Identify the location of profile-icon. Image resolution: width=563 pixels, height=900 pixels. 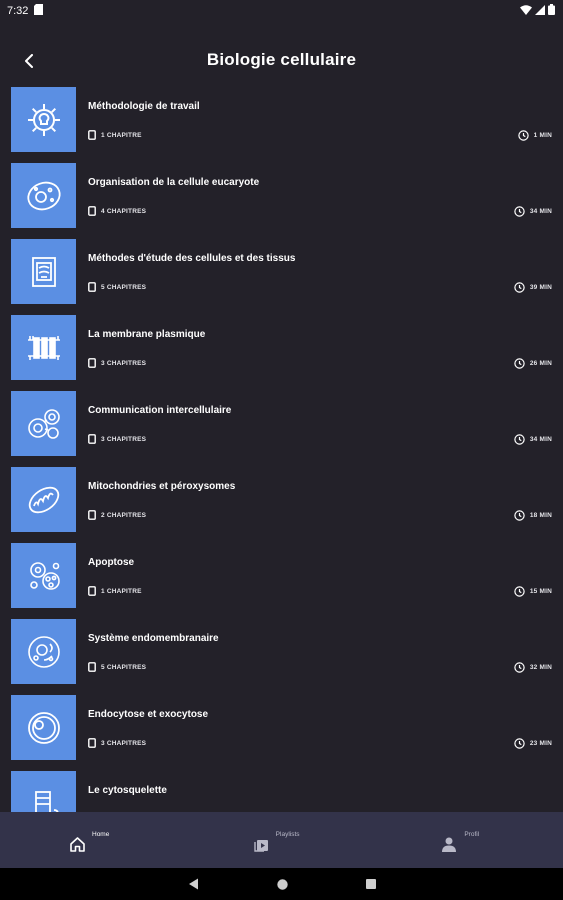
(449, 844).